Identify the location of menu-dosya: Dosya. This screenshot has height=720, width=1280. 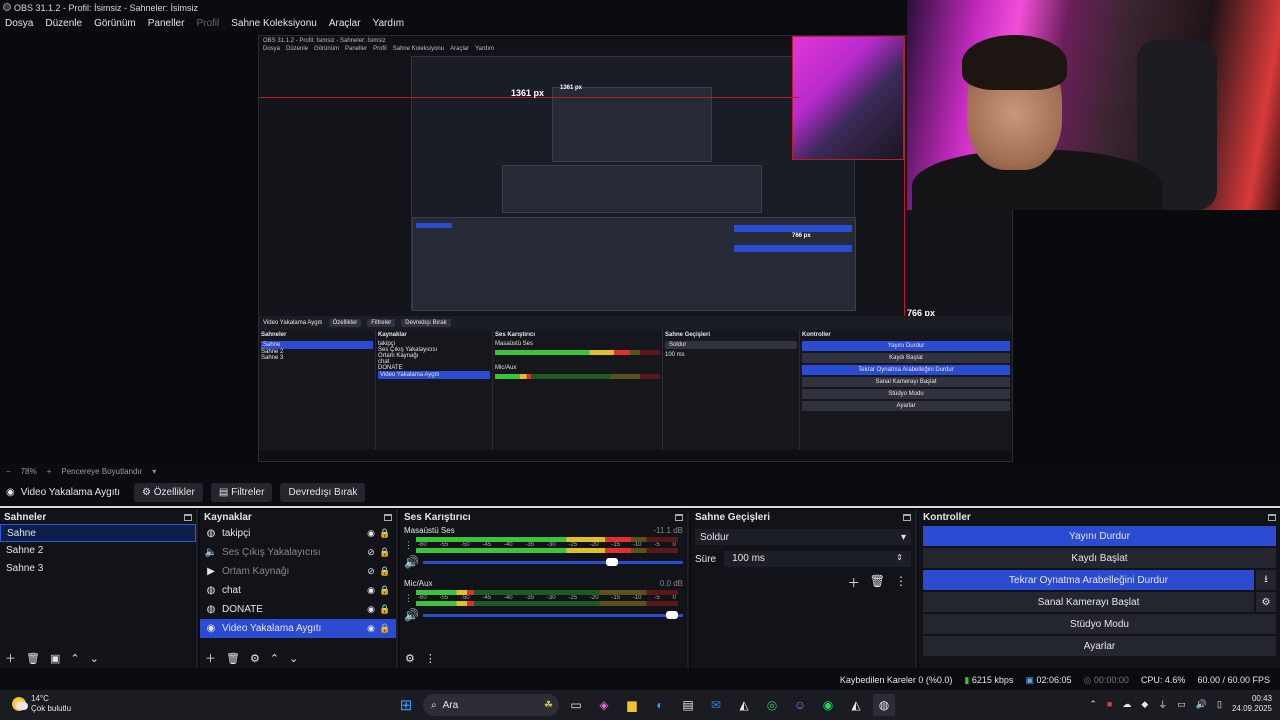
(19, 23).